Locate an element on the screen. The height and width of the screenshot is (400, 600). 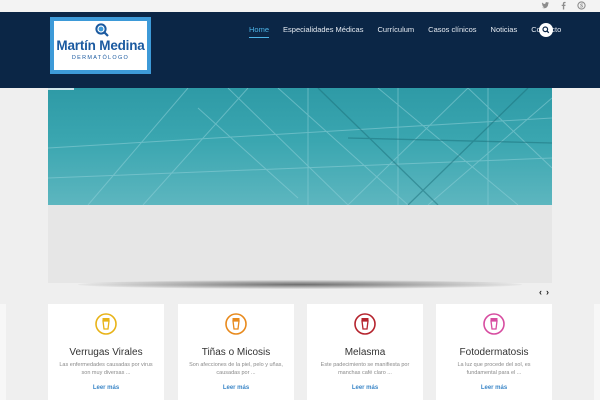
site-logo: Martín Medina DERMATÓLOGO is located at coordinates (100, 45).